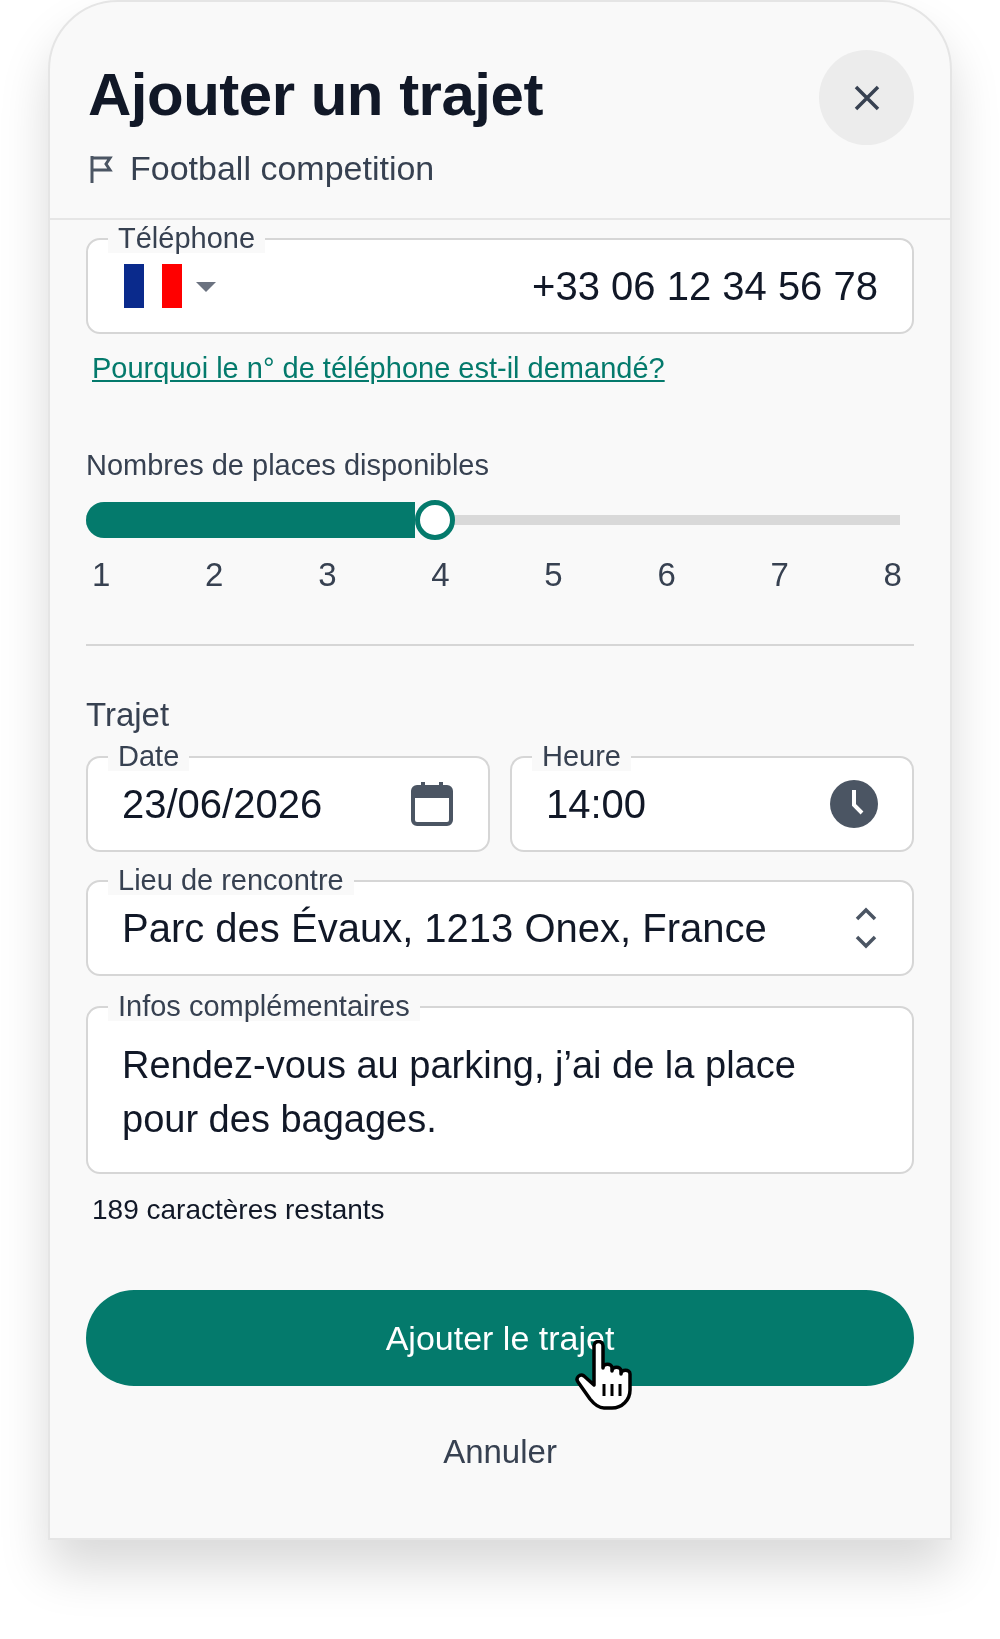 This screenshot has width=1000, height=1639. Describe the element at coordinates (444, 928) in the screenshot. I see `place-value: Parc des Évaux, 1213 Onex, France` at that location.